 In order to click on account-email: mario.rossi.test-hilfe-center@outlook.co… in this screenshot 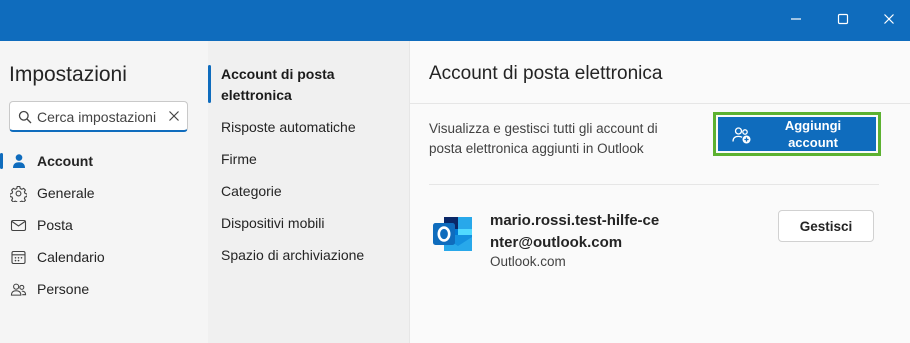, I will do `click(575, 231)`.